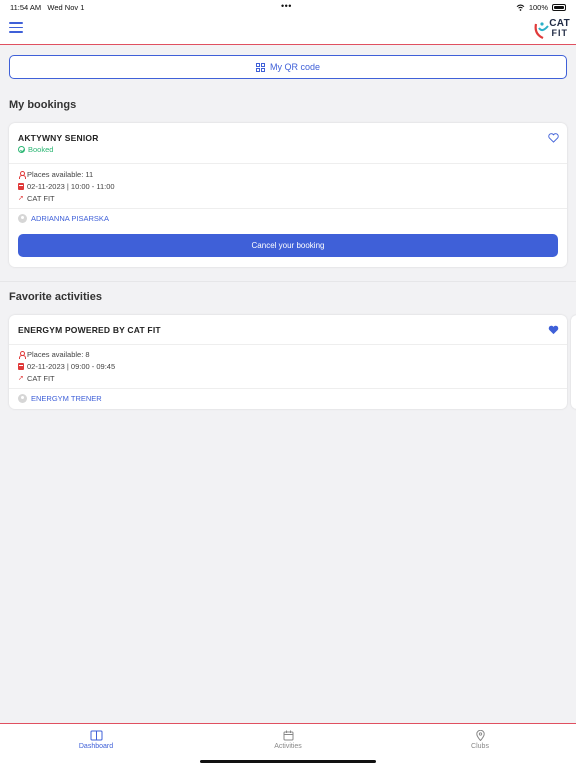 The image size is (576, 768). Describe the element at coordinates (573, 362) in the screenshot. I see `next-favorite-card-peek` at that location.